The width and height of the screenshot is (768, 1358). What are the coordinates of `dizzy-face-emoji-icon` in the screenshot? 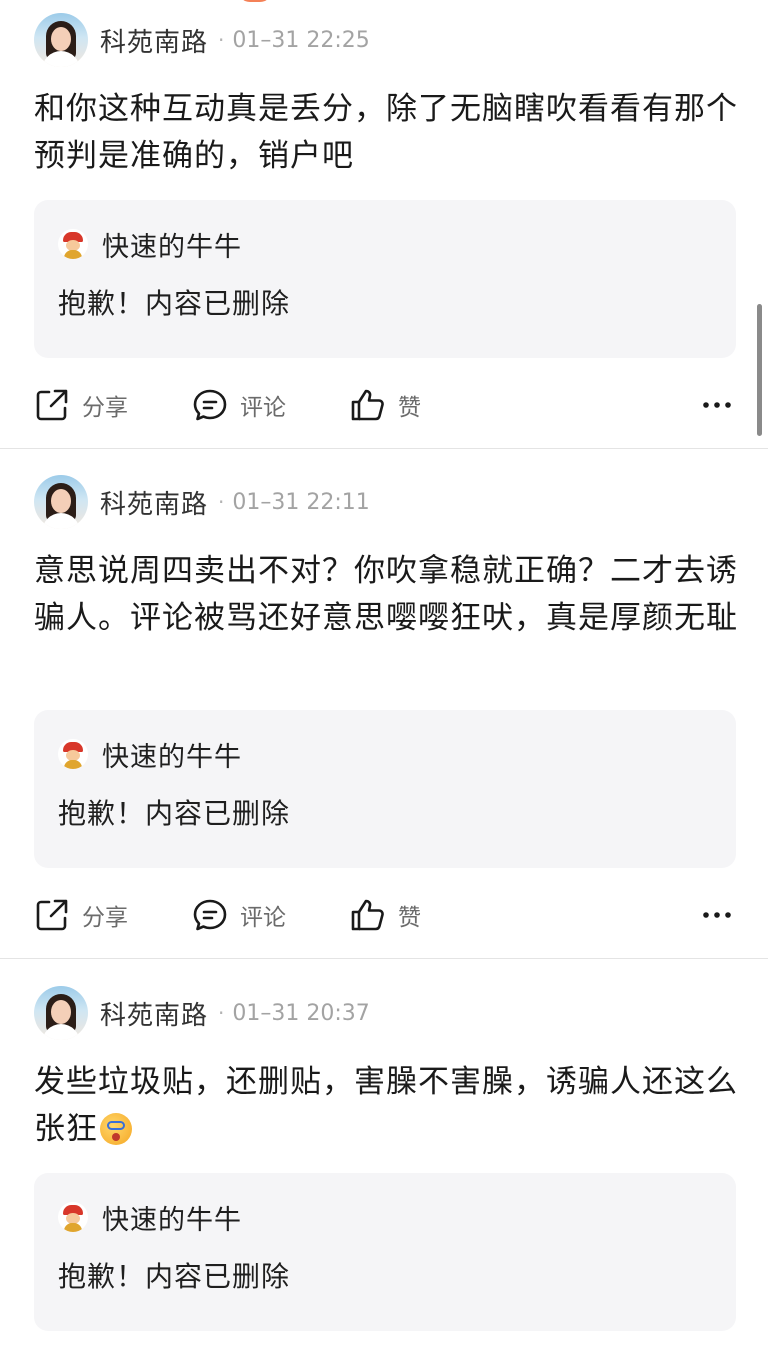 It's located at (116, 1129).